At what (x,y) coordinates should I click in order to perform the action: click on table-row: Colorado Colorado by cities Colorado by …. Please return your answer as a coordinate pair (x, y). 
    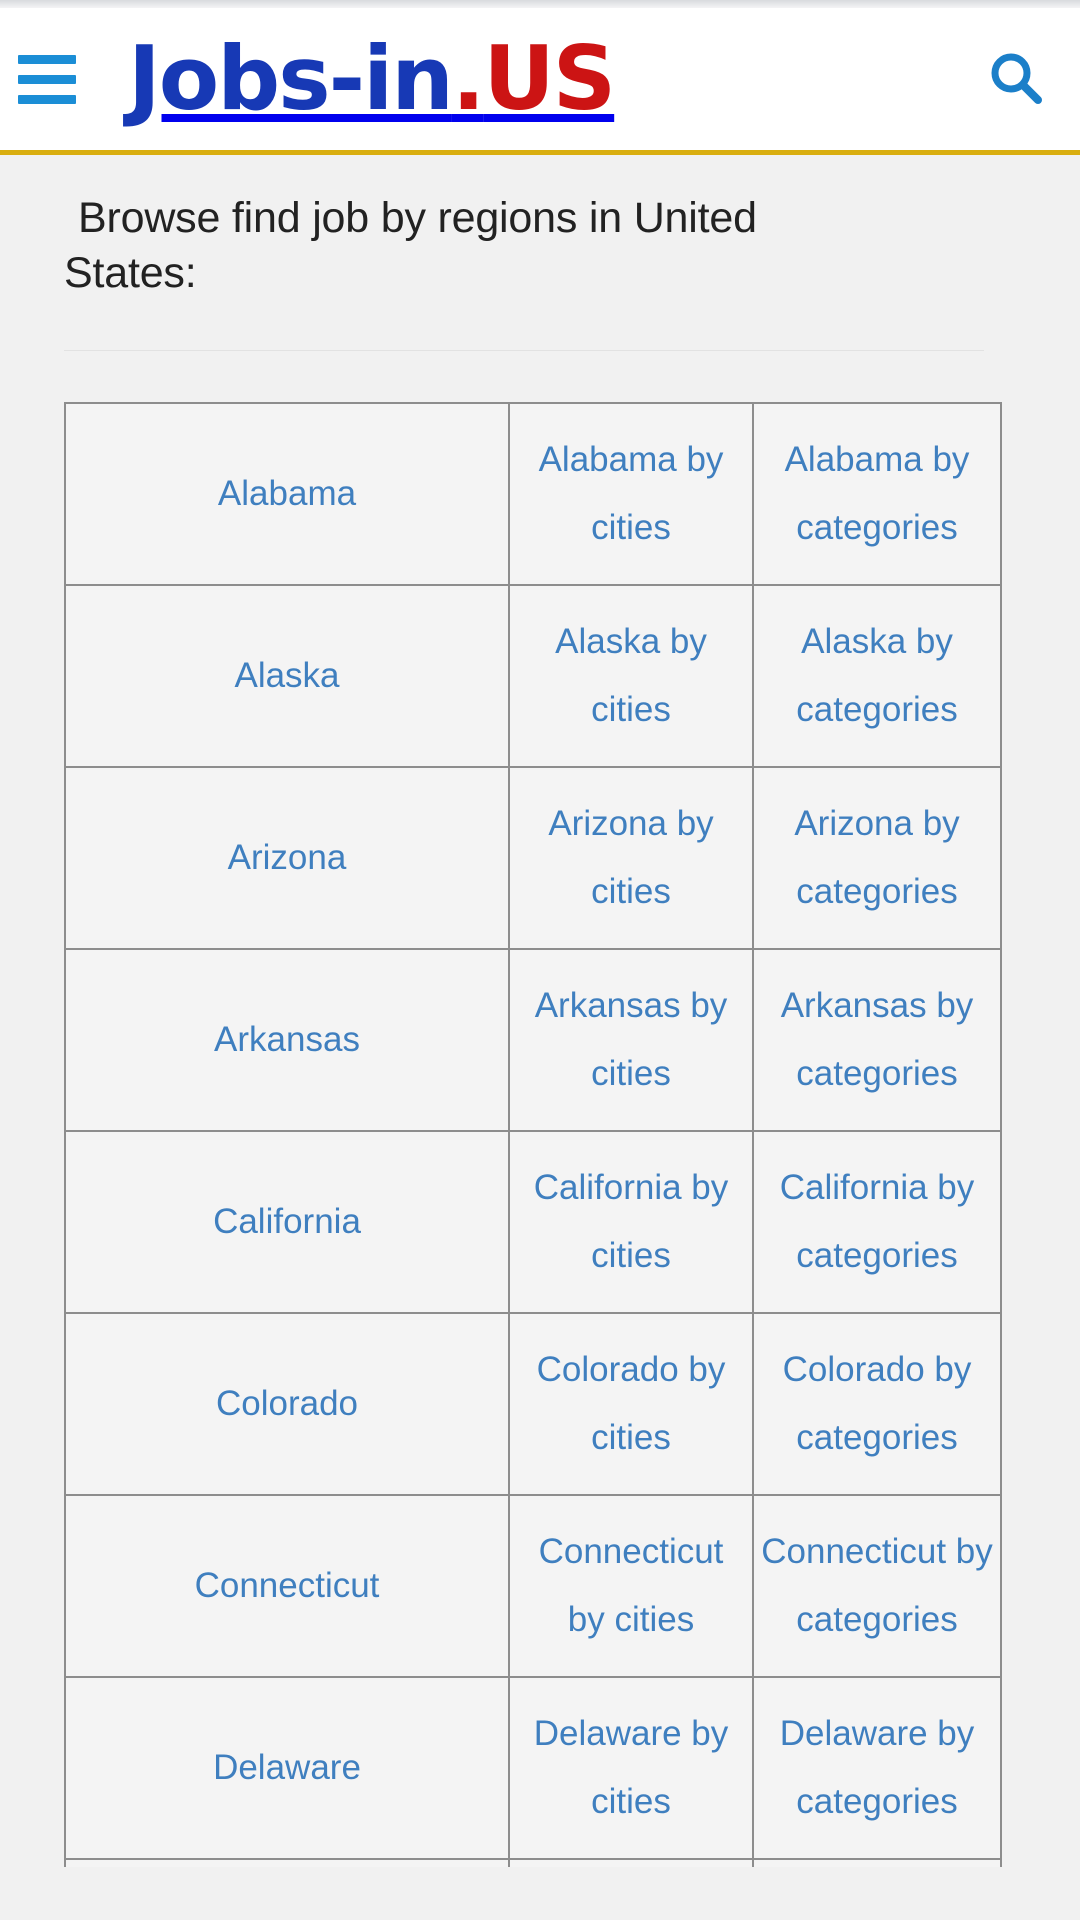
    Looking at the image, I should click on (533, 1404).